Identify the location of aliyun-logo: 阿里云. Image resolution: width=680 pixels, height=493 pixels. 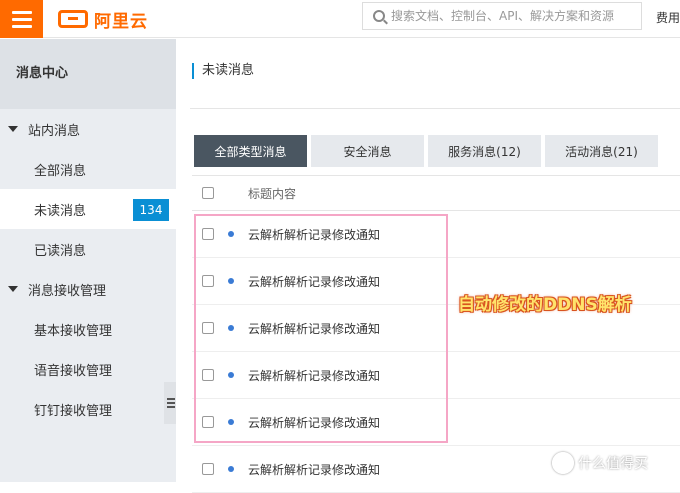
(103, 19).